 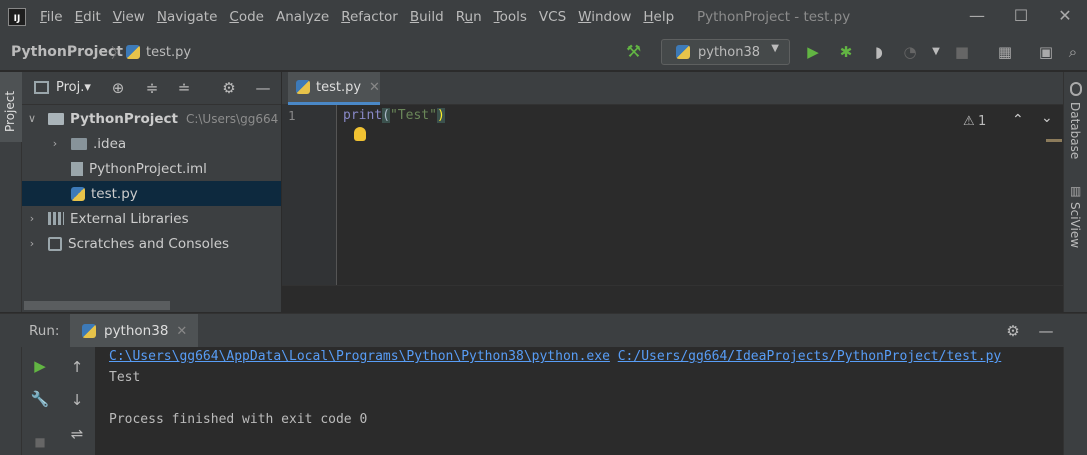 I want to click on editor-gutter: 1, so click(x=309, y=195).